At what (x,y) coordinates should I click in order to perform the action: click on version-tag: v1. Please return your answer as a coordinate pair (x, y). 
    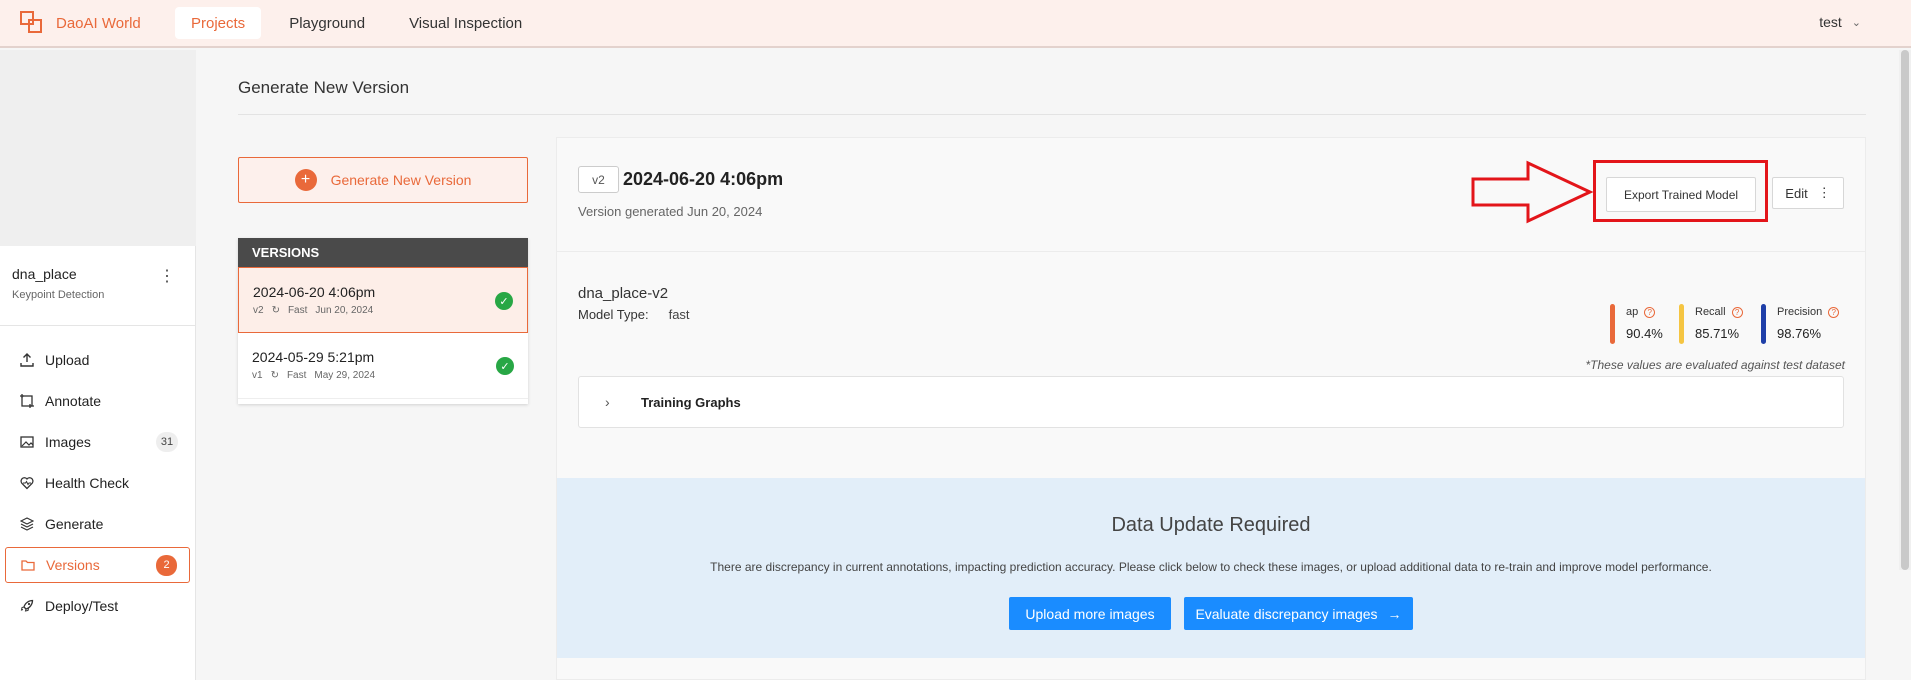
    Looking at the image, I should click on (257, 375).